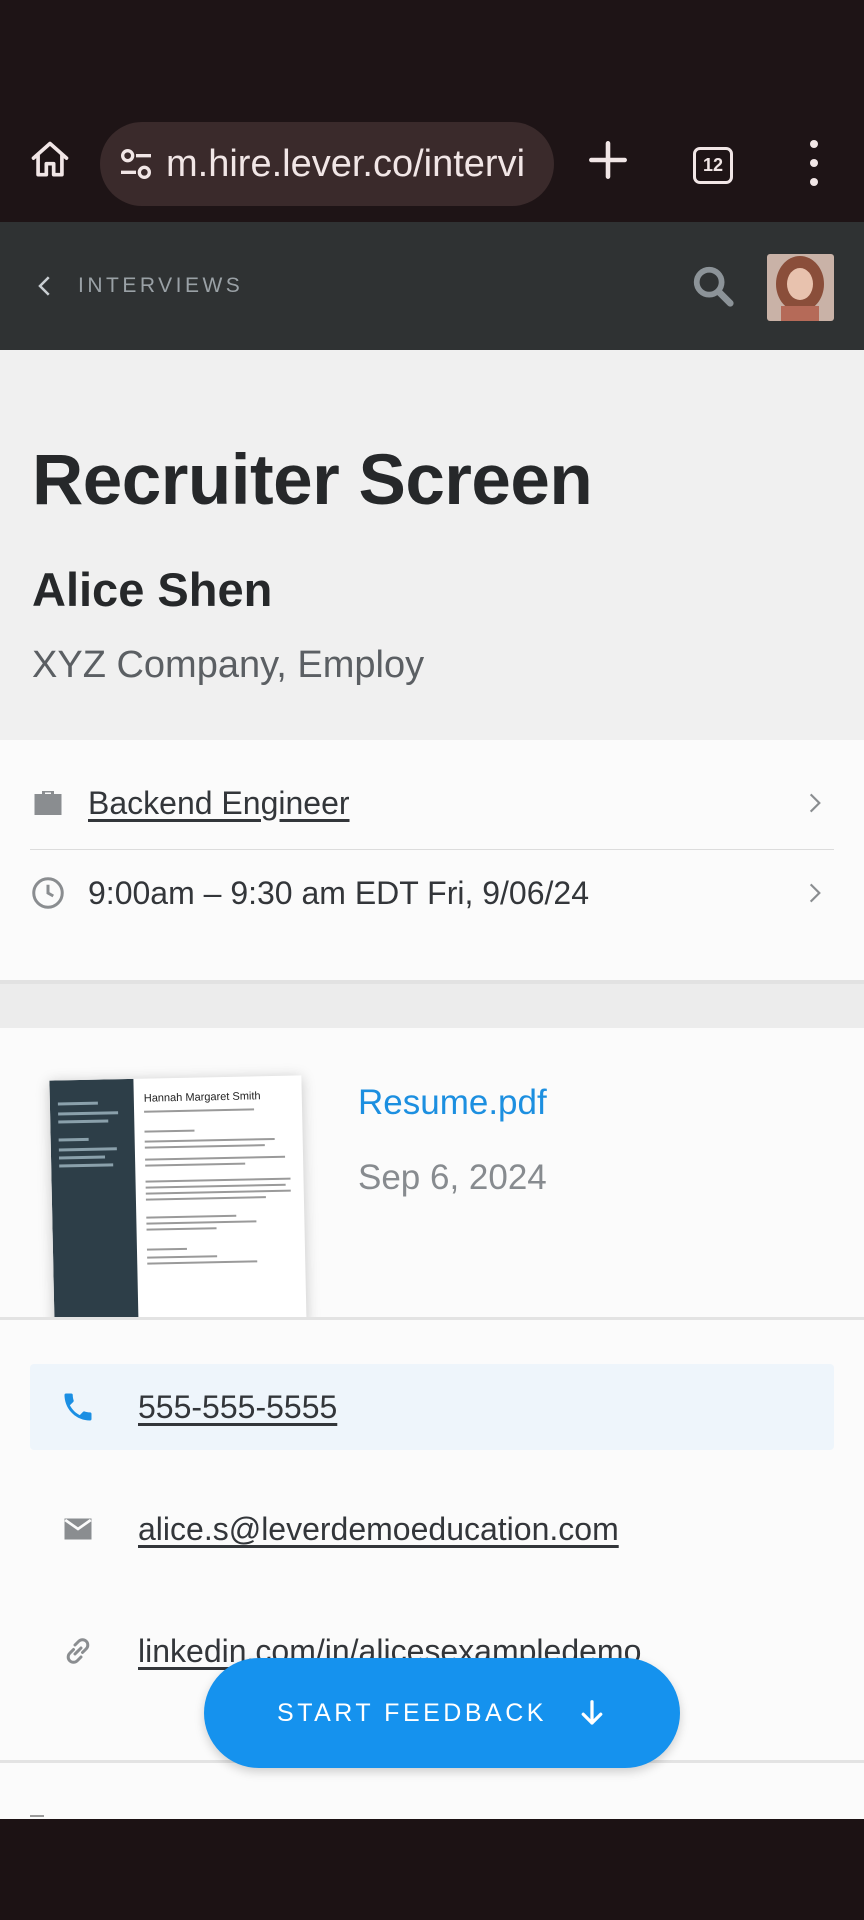  I want to click on resume-thumbnail: Hannah Margaret Smith, so click(178, 1196).